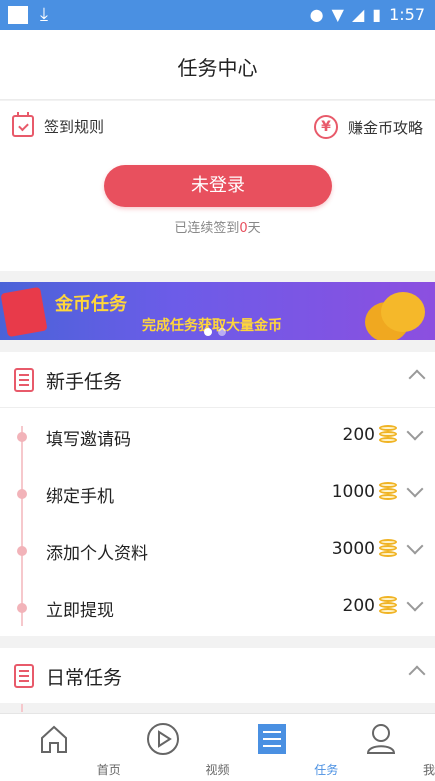 The image size is (435, 781). What do you see at coordinates (80, 497) in the screenshot?
I see `task-name: 绑定手机` at bounding box center [80, 497].